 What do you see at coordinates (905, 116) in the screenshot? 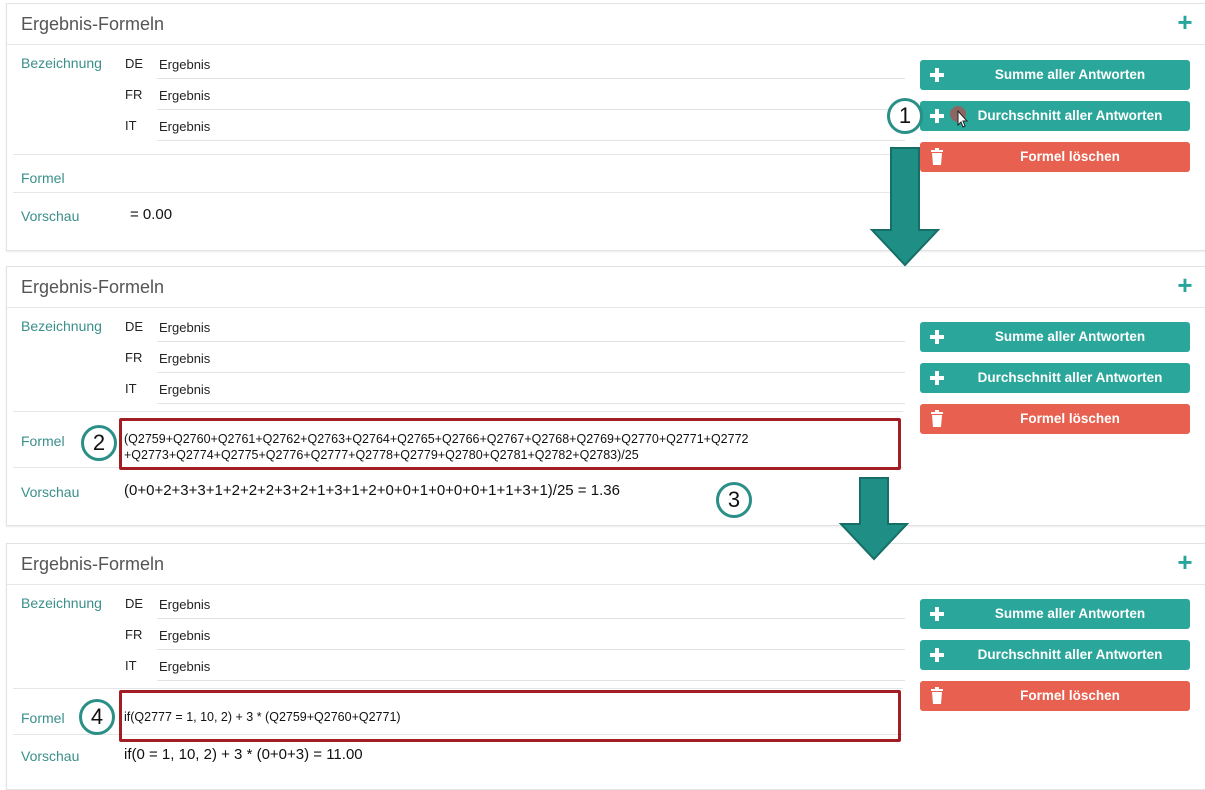
I see `step-marker-1: 1` at bounding box center [905, 116].